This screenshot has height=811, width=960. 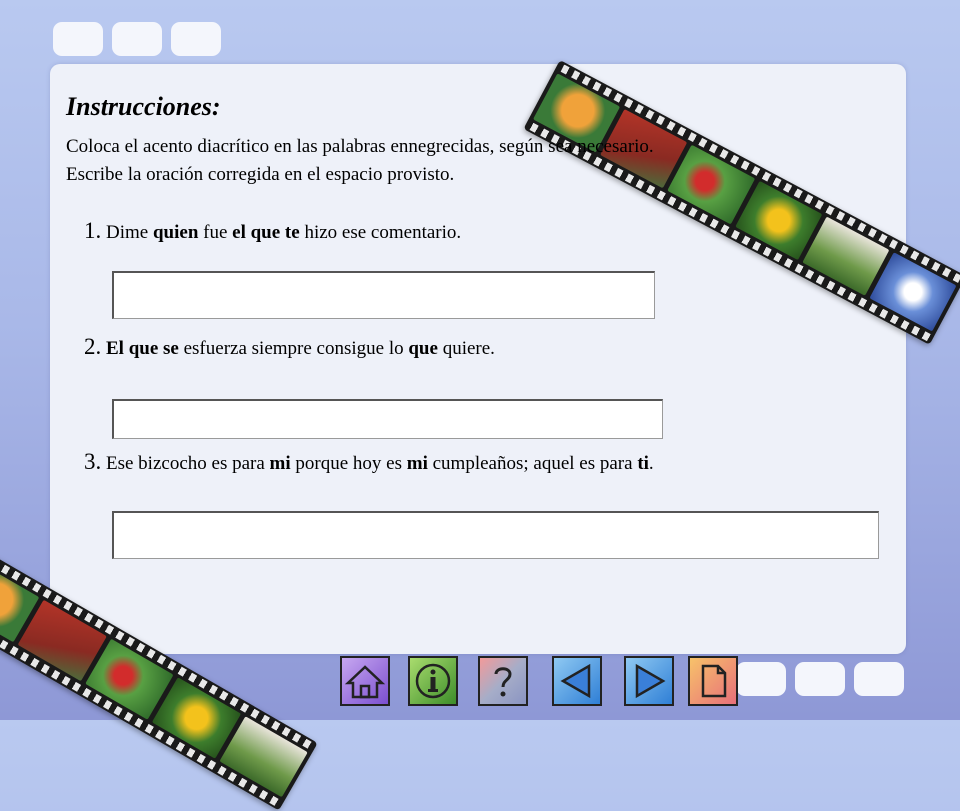 What do you see at coordinates (532, 463) in the screenshot?
I see `question-text: cumpleaños; aquel es para` at bounding box center [532, 463].